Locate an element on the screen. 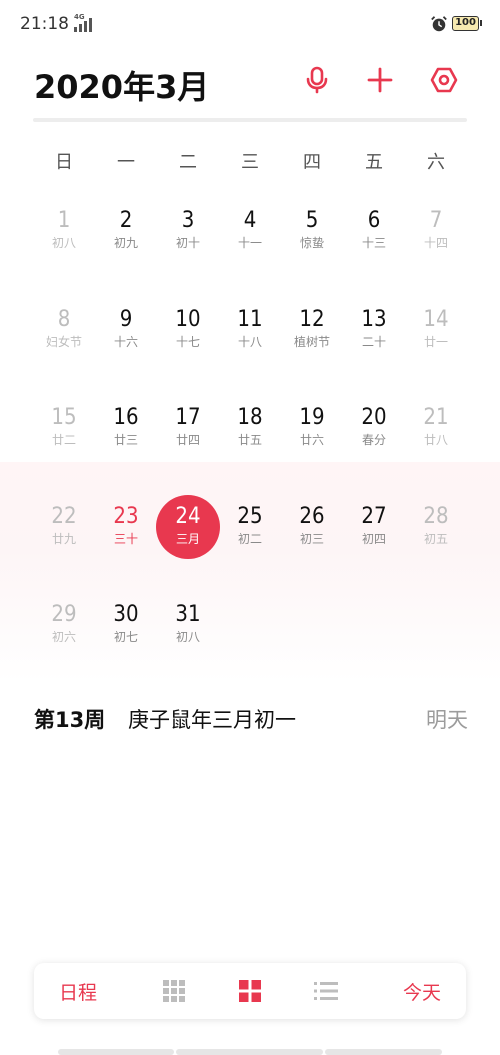 The width and height of the screenshot is (500, 1055). day-number: 21 is located at coordinates (436, 417).